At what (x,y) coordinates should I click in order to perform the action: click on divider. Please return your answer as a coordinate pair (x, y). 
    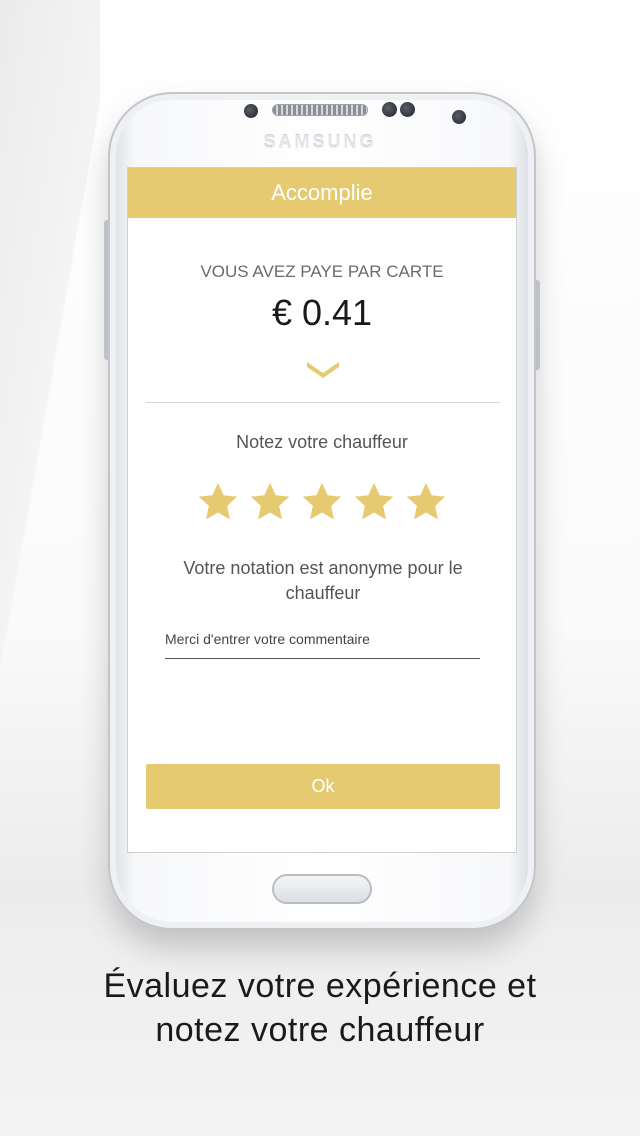
    Looking at the image, I should click on (323, 402).